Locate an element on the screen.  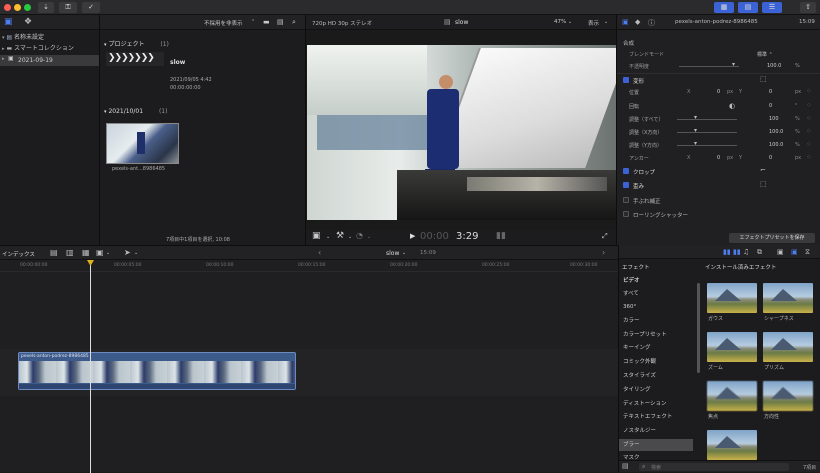
crop-checkbox is located at coordinates (626, 171).